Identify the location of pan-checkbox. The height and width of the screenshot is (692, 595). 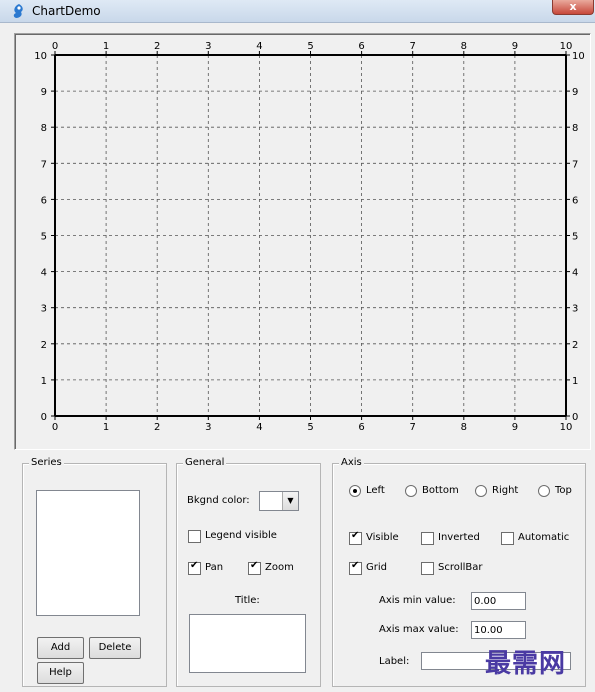
(194, 567).